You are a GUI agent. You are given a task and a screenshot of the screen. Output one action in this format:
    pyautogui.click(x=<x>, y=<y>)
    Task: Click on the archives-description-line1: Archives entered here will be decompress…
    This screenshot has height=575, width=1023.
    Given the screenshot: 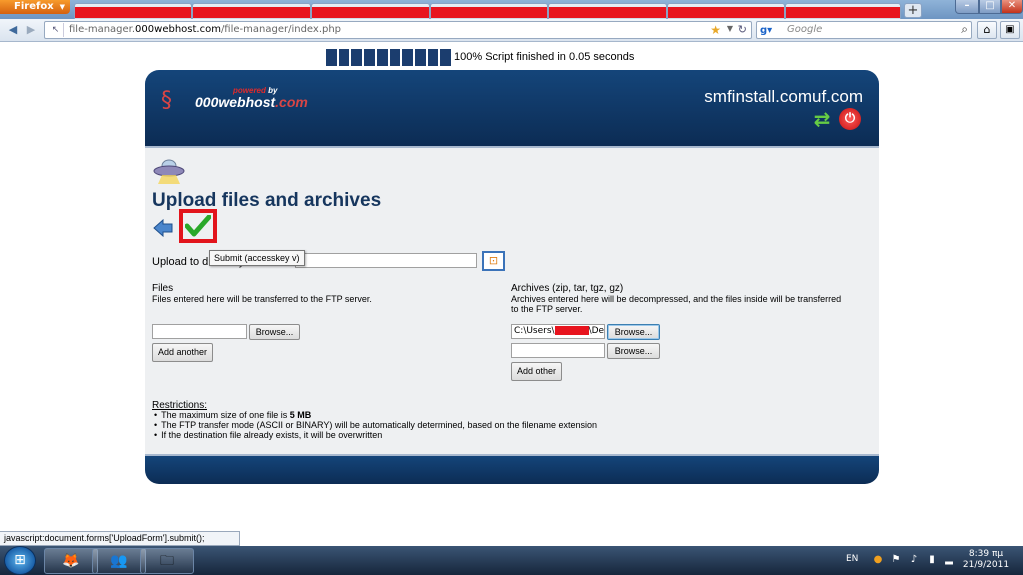 What is the action you would take?
    pyautogui.click(x=676, y=299)
    